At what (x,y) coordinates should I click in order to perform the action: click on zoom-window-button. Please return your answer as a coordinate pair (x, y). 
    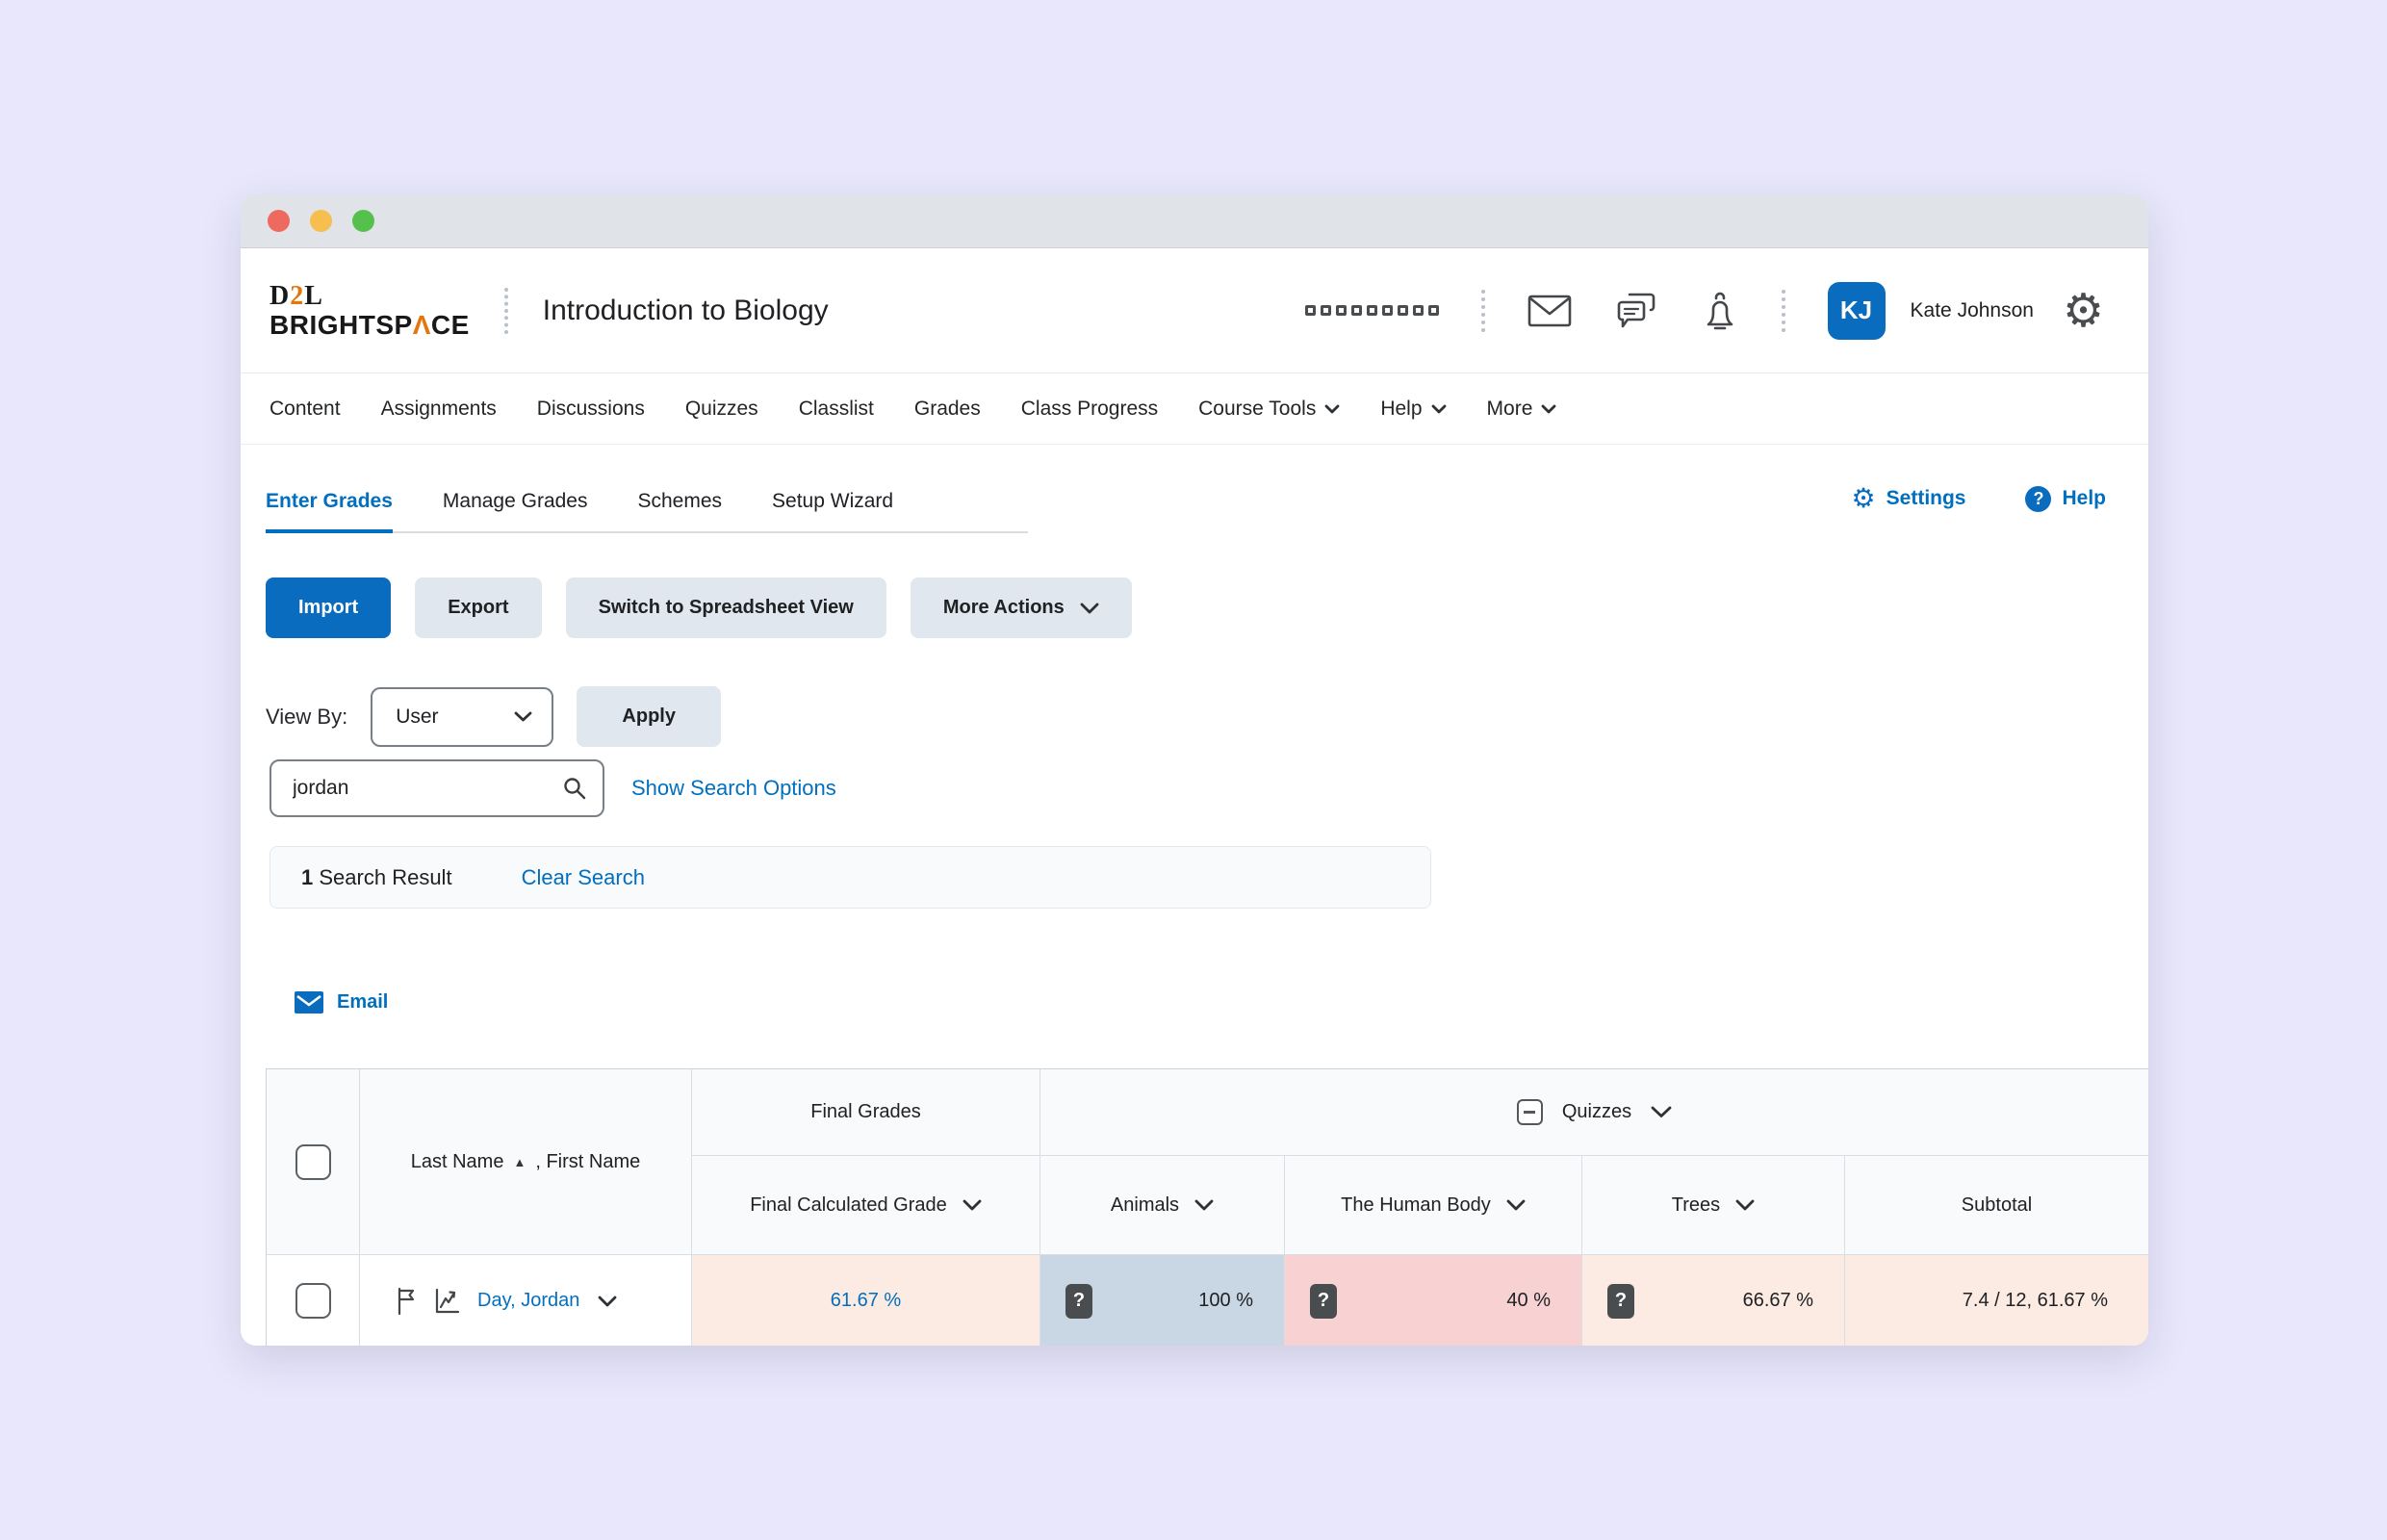
    Looking at the image, I should click on (363, 221).